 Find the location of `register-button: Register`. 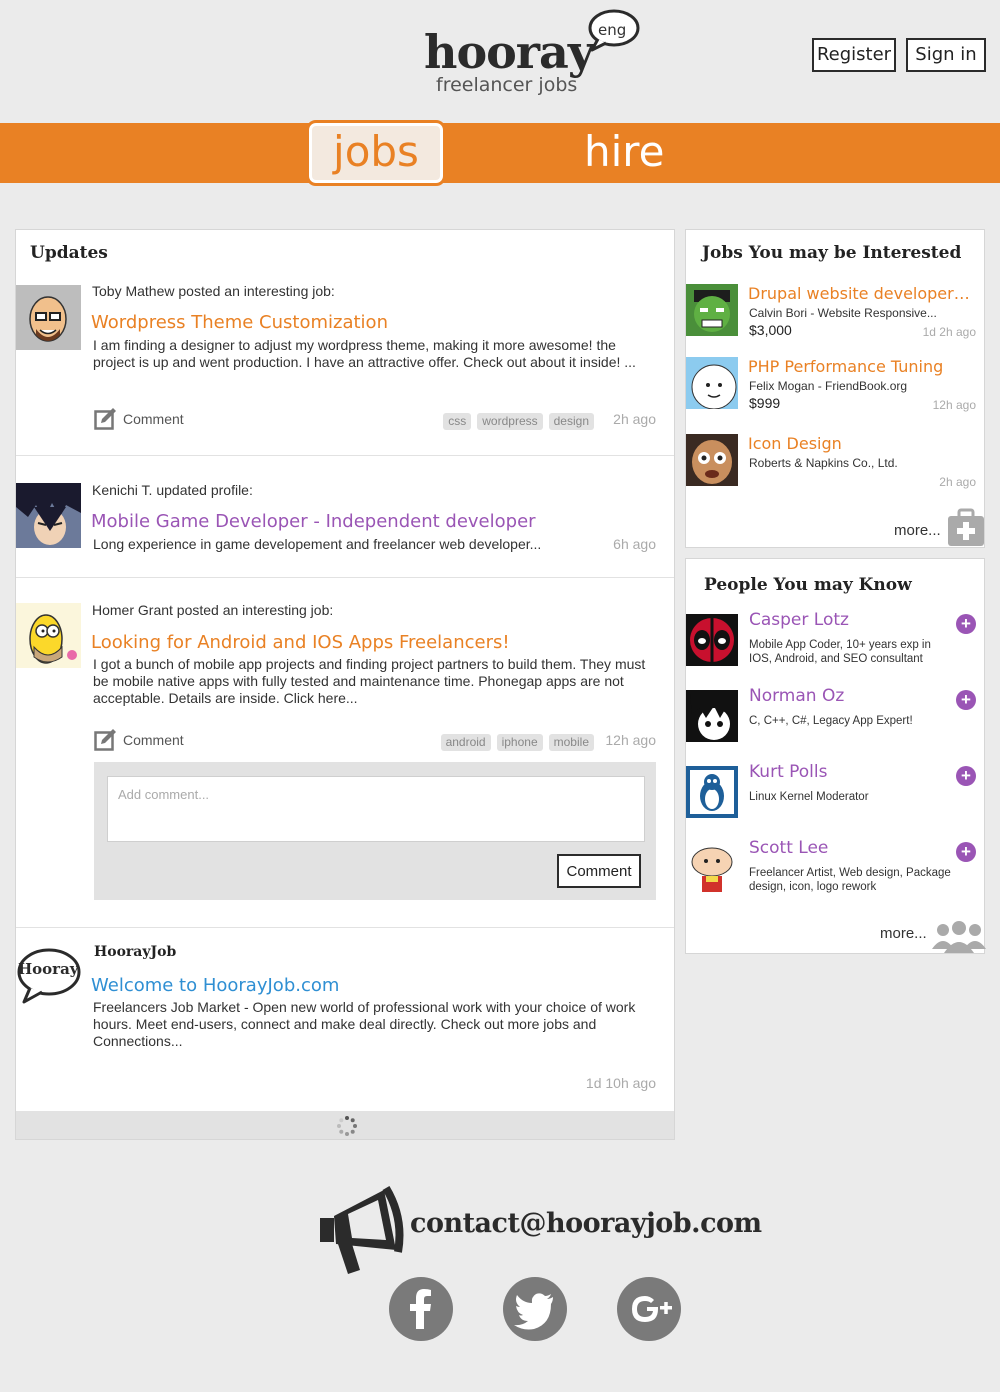

register-button: Register is located at coordinates (854, 55).